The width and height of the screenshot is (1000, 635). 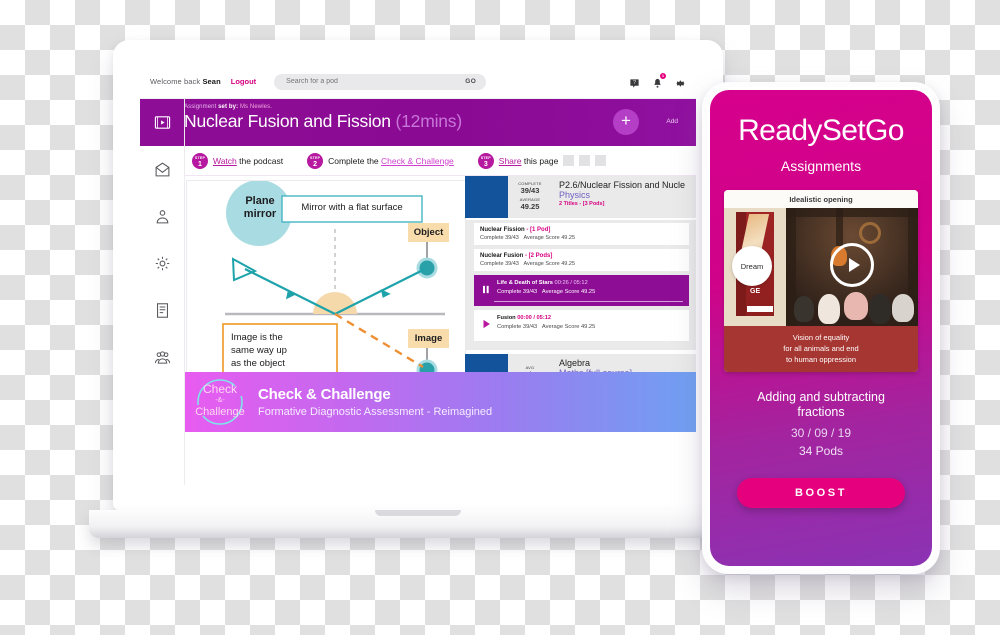 What do you see at coordinates (162, 216) in the screenshot?
I see `sidebar-item-profile` at bounding box center [162, 216].